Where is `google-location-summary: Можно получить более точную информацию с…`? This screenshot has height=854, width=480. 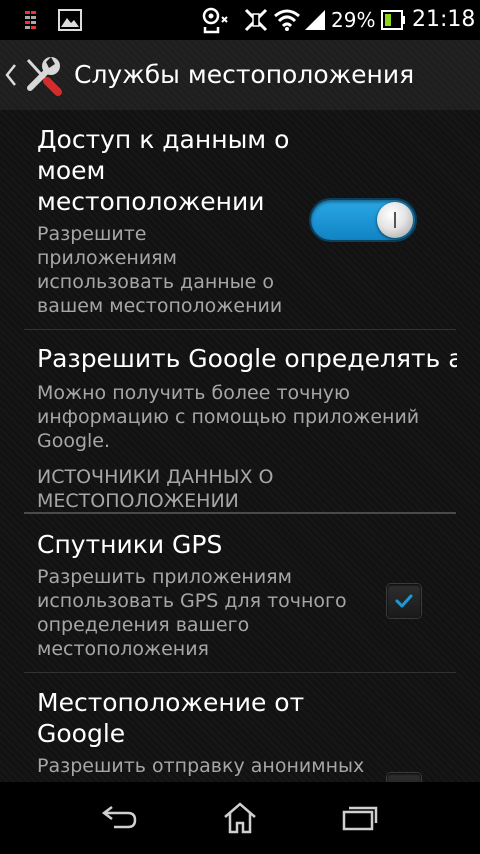 google-location-summary: Можно получить более точную информацию с… is located at coordinates (228, 417).